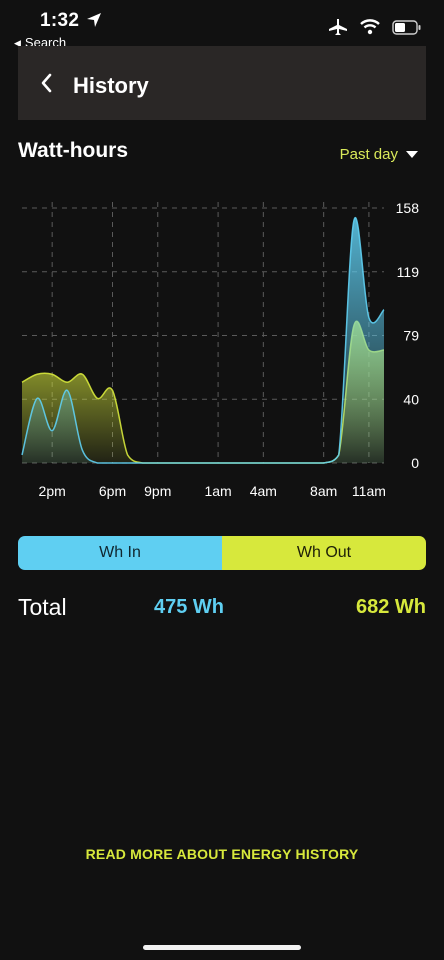 The image size is (444, 960). Describe the element at coordinates (222, 947) in the screenshot. I see `home-indicator` at that location.